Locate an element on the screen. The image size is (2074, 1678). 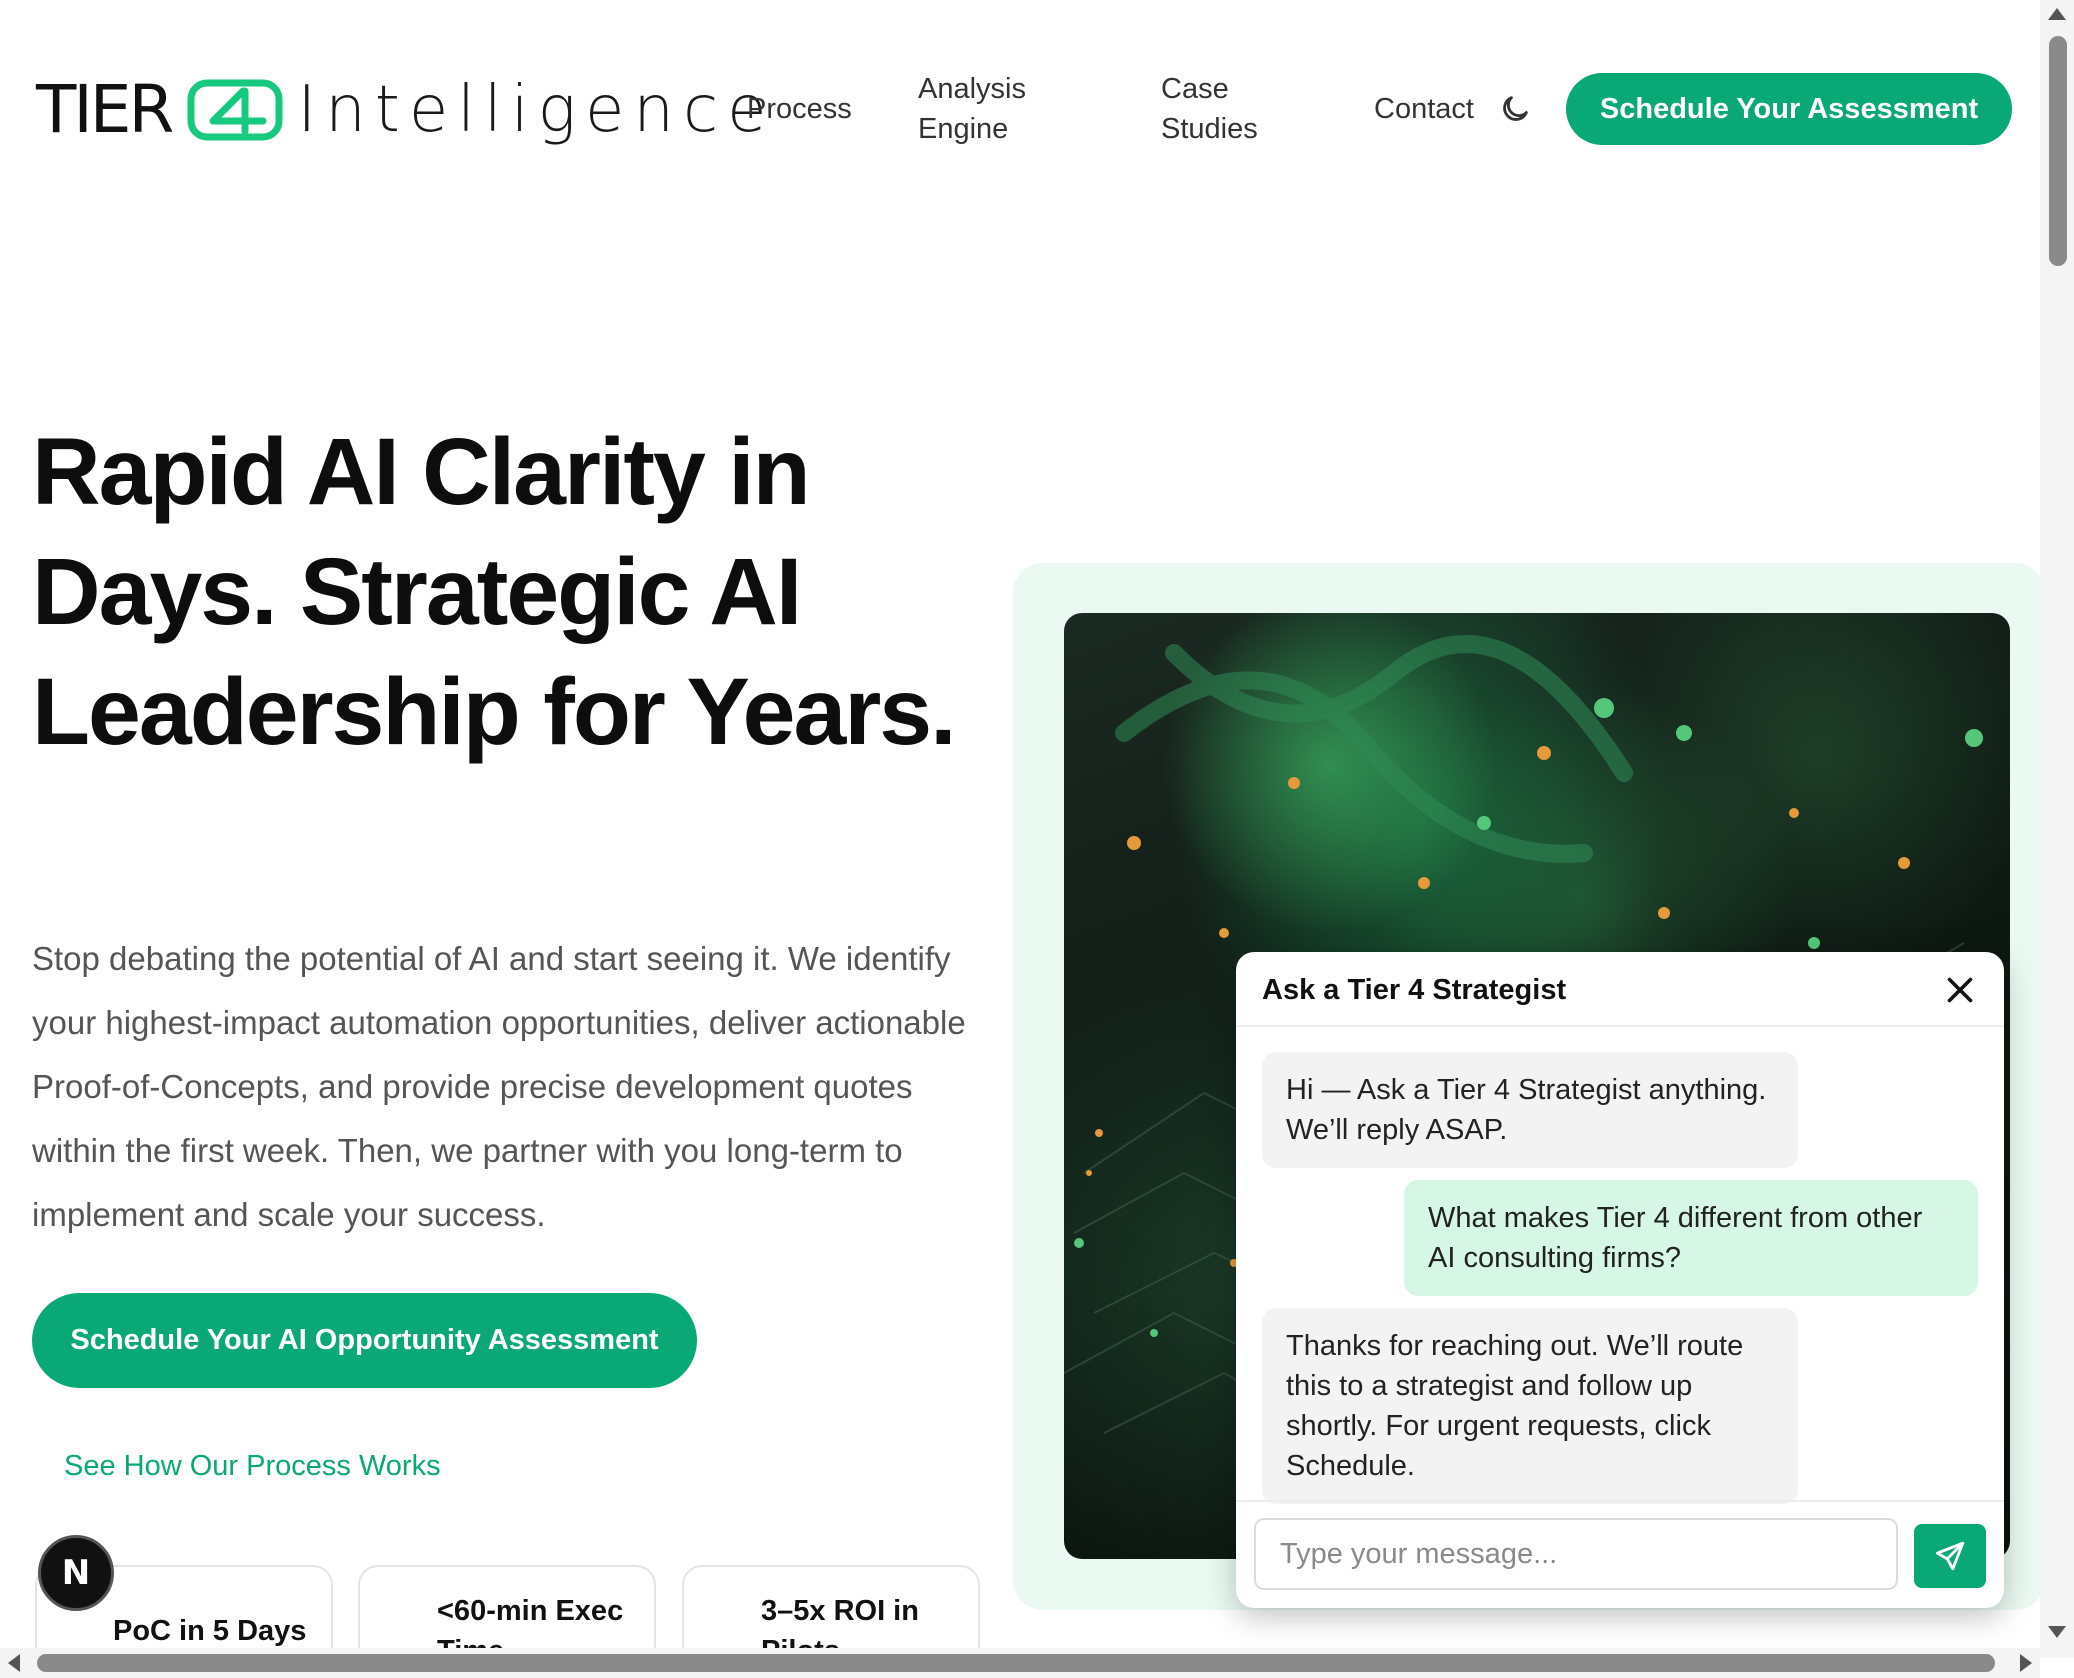
chat-header: Ask a Tier 4 Strategist is located at coordinates (1620, 989).